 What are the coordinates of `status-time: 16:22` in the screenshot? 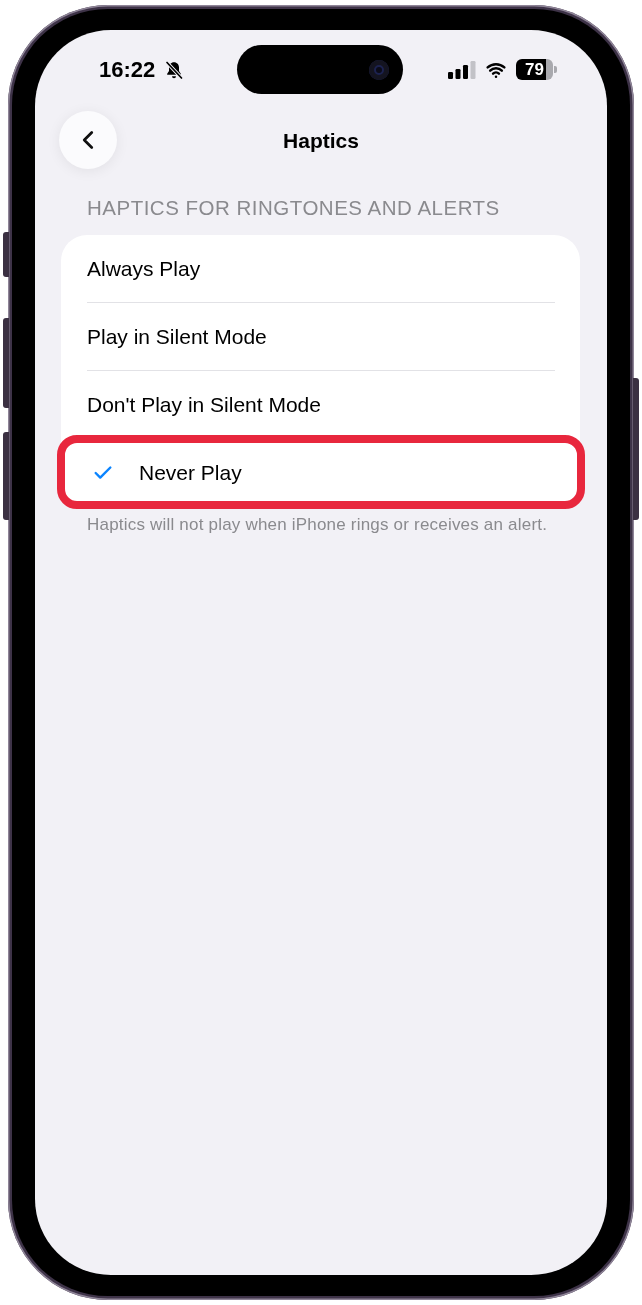 It's located at (127, 69).